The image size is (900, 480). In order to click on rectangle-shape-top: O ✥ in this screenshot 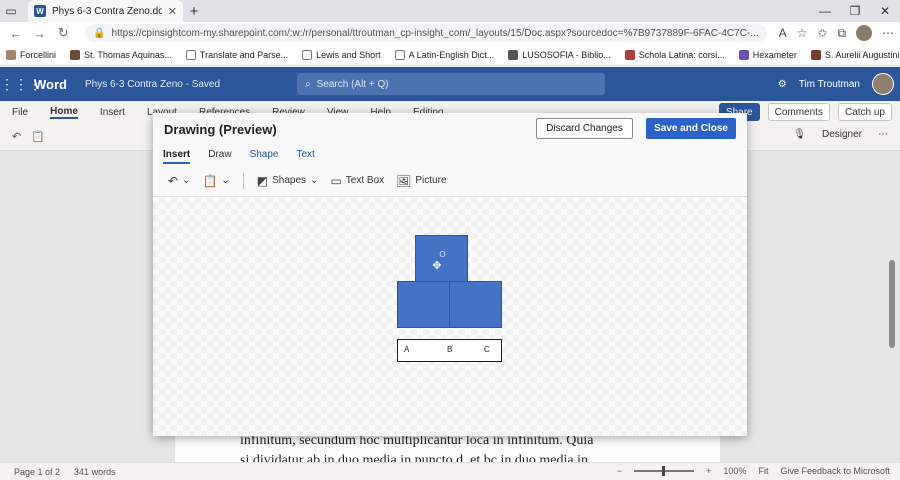, I will do `click(441, 258)`.